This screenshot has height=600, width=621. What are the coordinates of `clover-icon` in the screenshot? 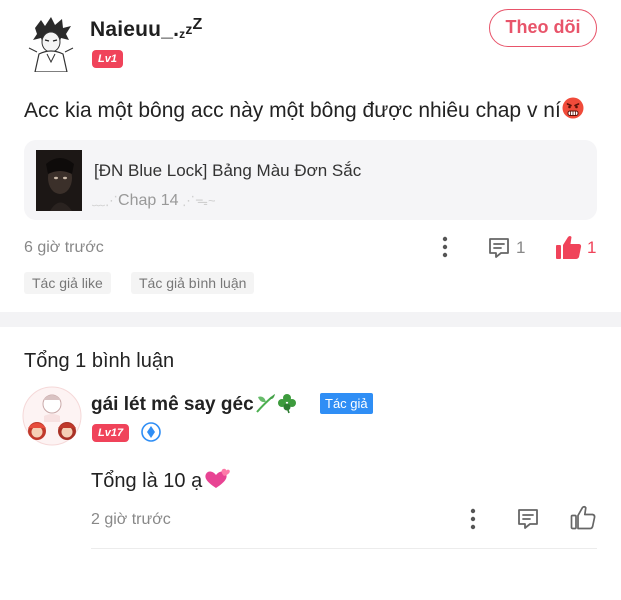 It's located at (286, 404).